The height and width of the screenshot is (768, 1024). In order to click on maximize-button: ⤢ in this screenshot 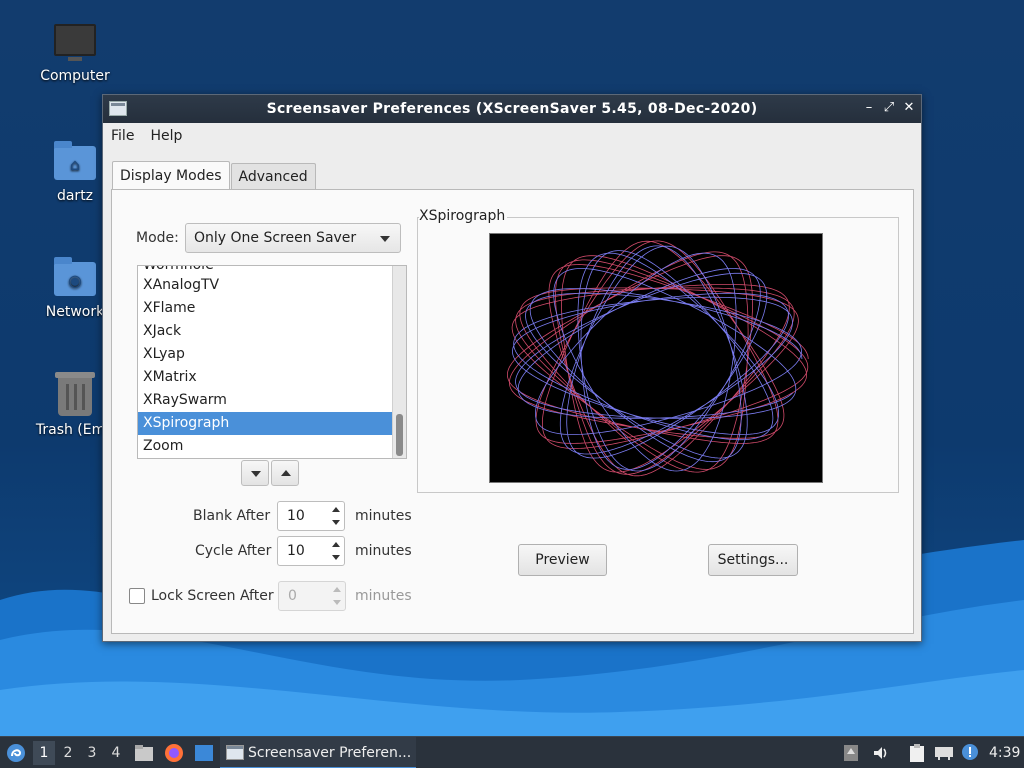, I will do `click(889, 108)`.